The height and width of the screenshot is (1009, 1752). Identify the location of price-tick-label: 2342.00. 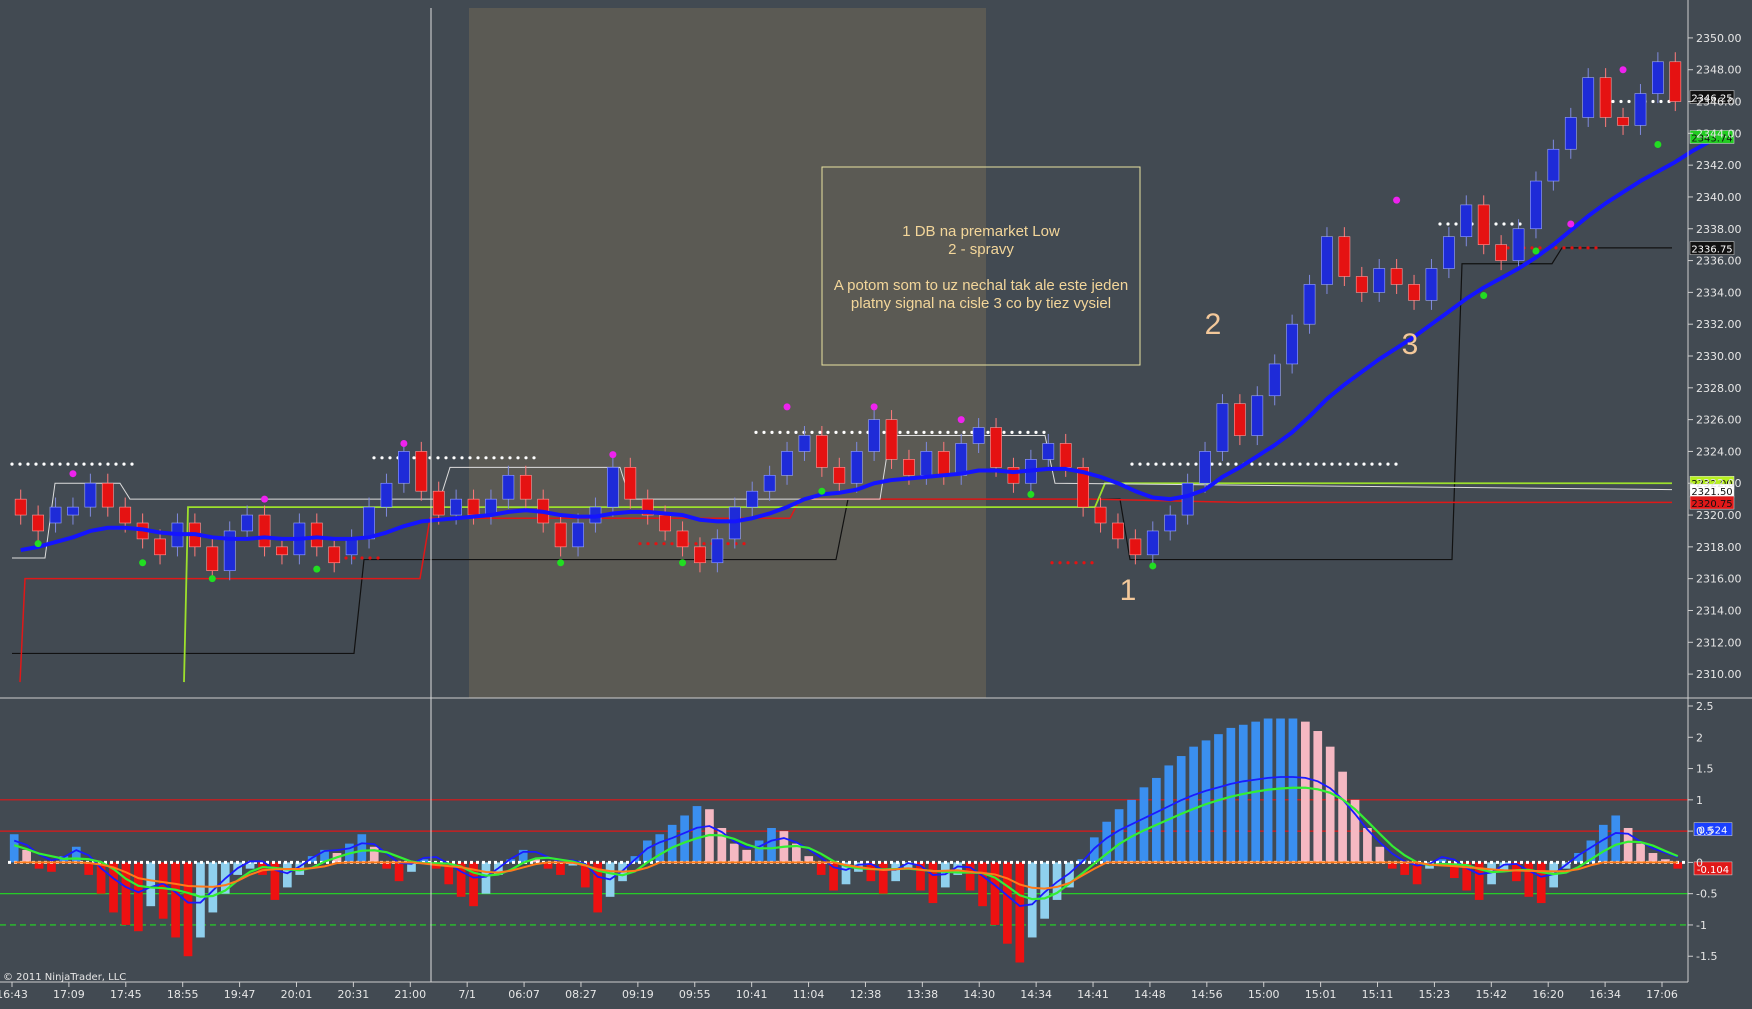
(1719, 165).